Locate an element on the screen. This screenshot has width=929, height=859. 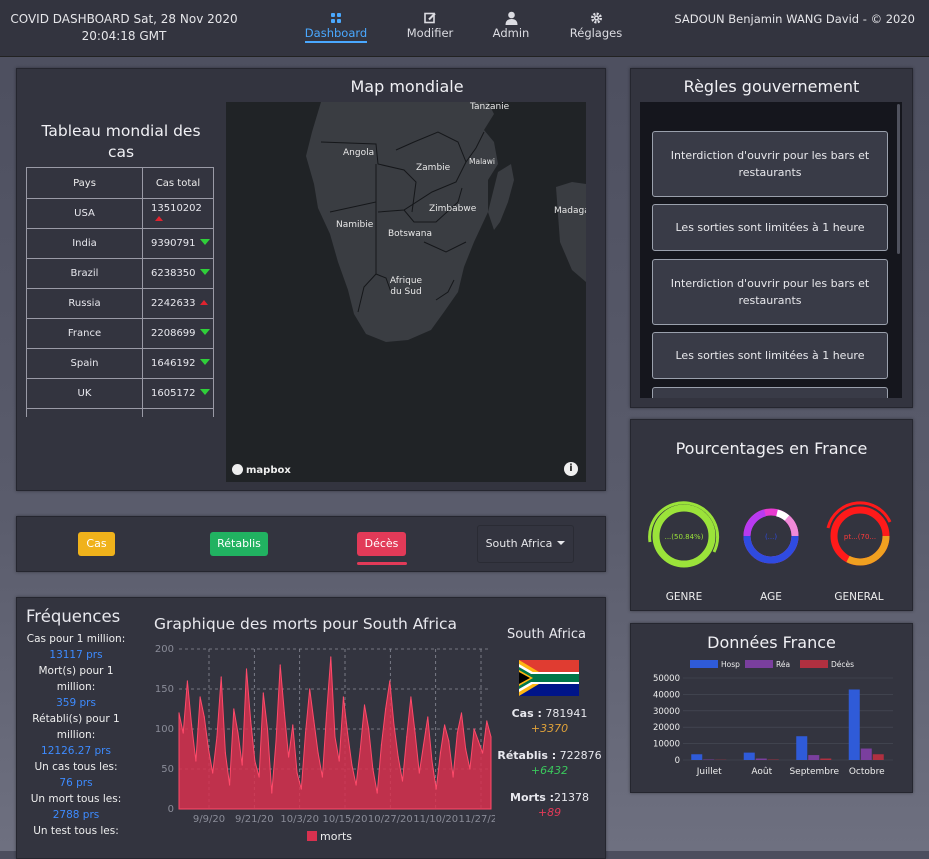
nav-modifier-label: Modifier is located at coordinates (430, 33).